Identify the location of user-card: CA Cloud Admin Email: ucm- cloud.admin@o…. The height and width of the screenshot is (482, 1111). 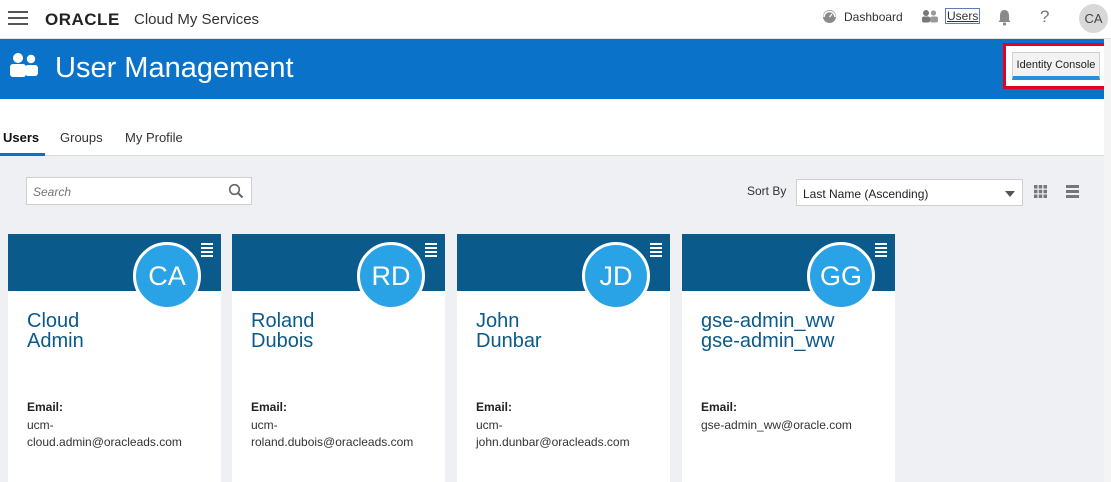
(114, 358).